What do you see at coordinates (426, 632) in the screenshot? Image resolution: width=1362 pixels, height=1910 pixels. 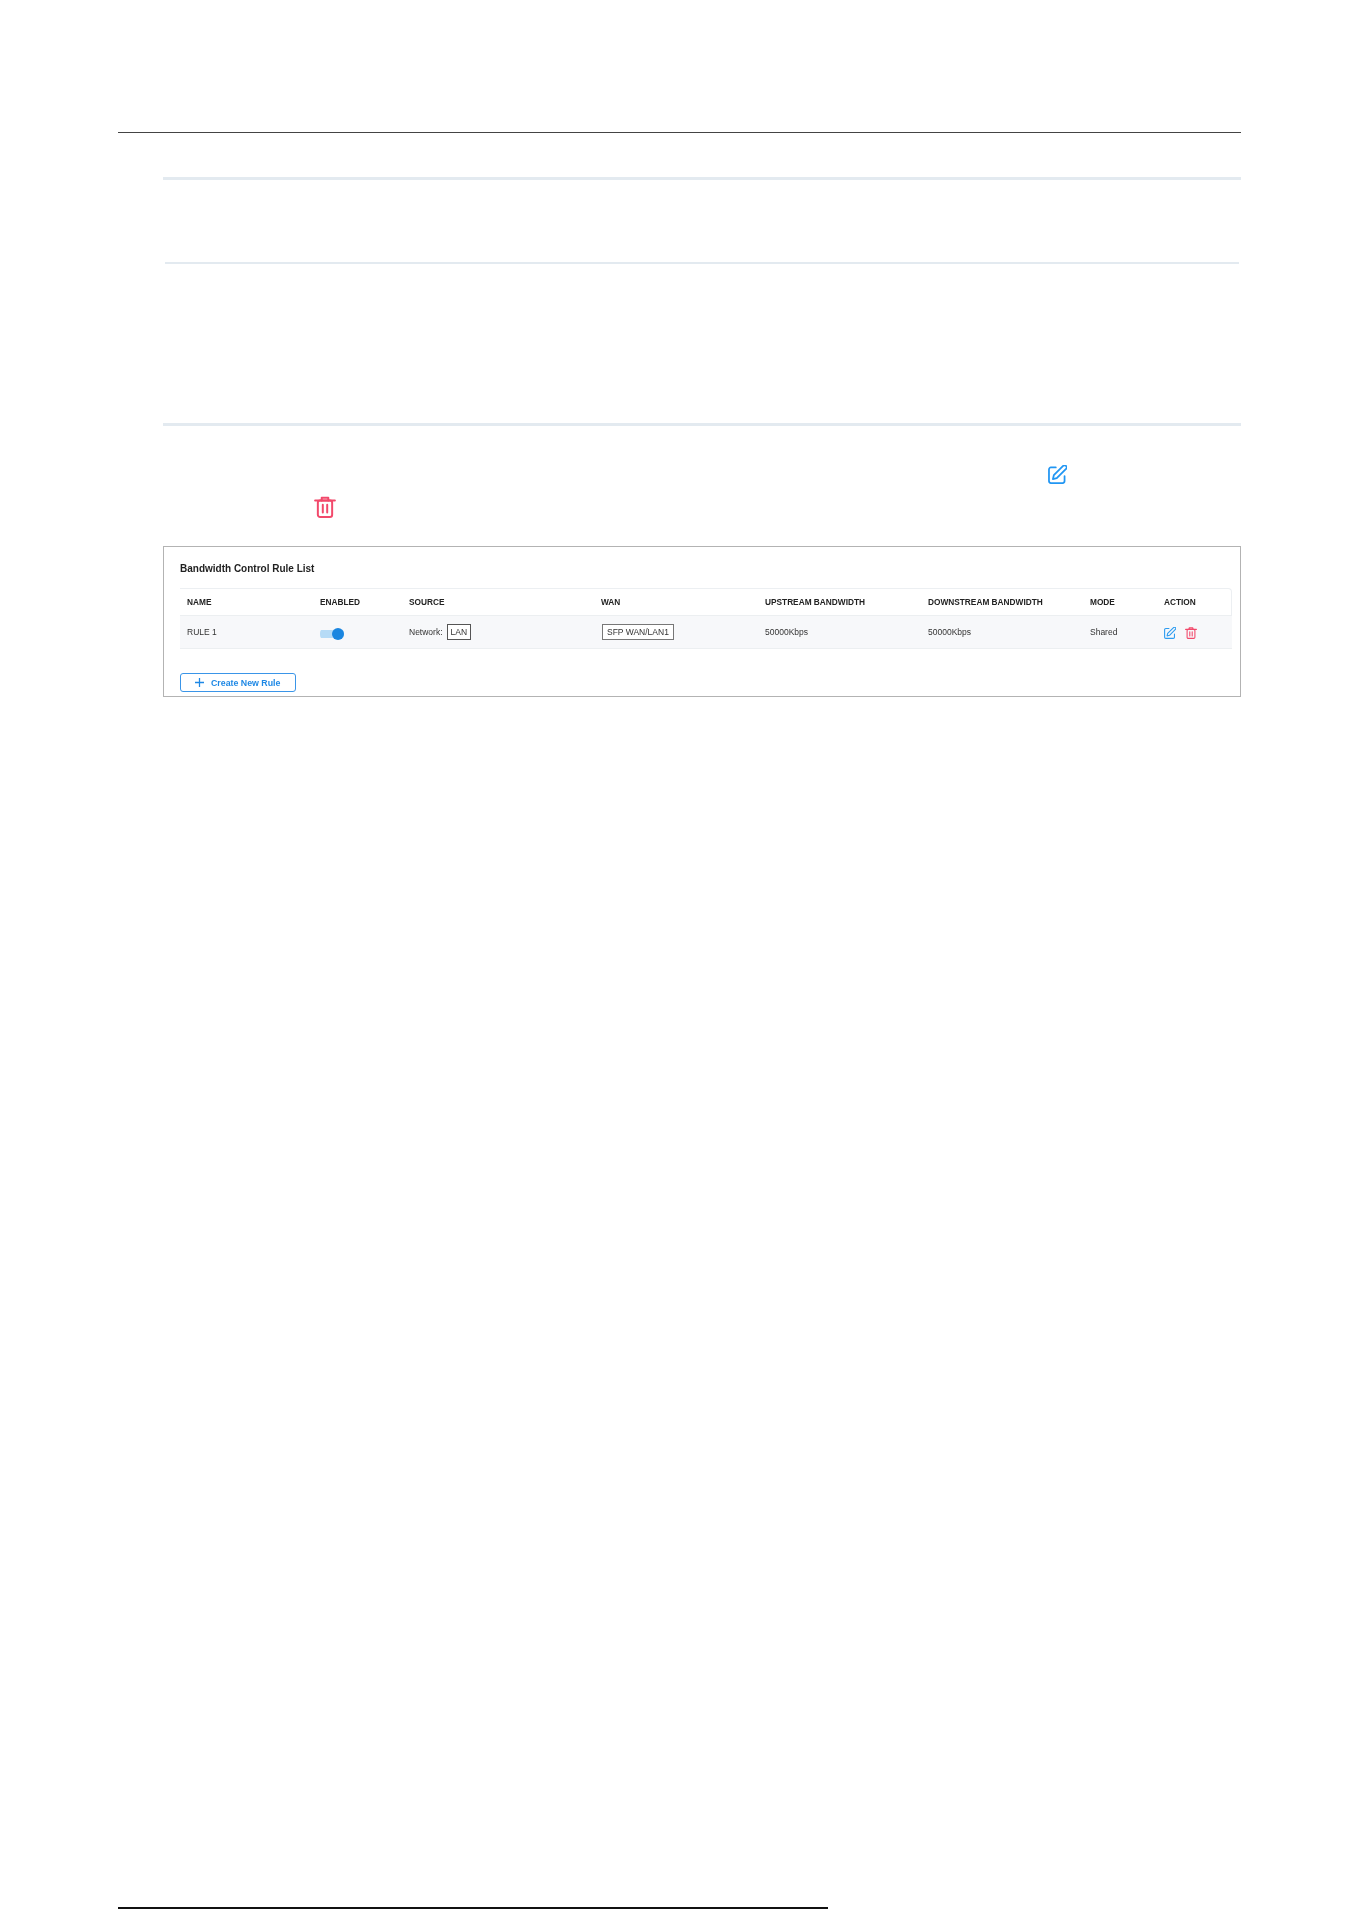 I see `source-label: Network:` at bounding box center [426, 632].